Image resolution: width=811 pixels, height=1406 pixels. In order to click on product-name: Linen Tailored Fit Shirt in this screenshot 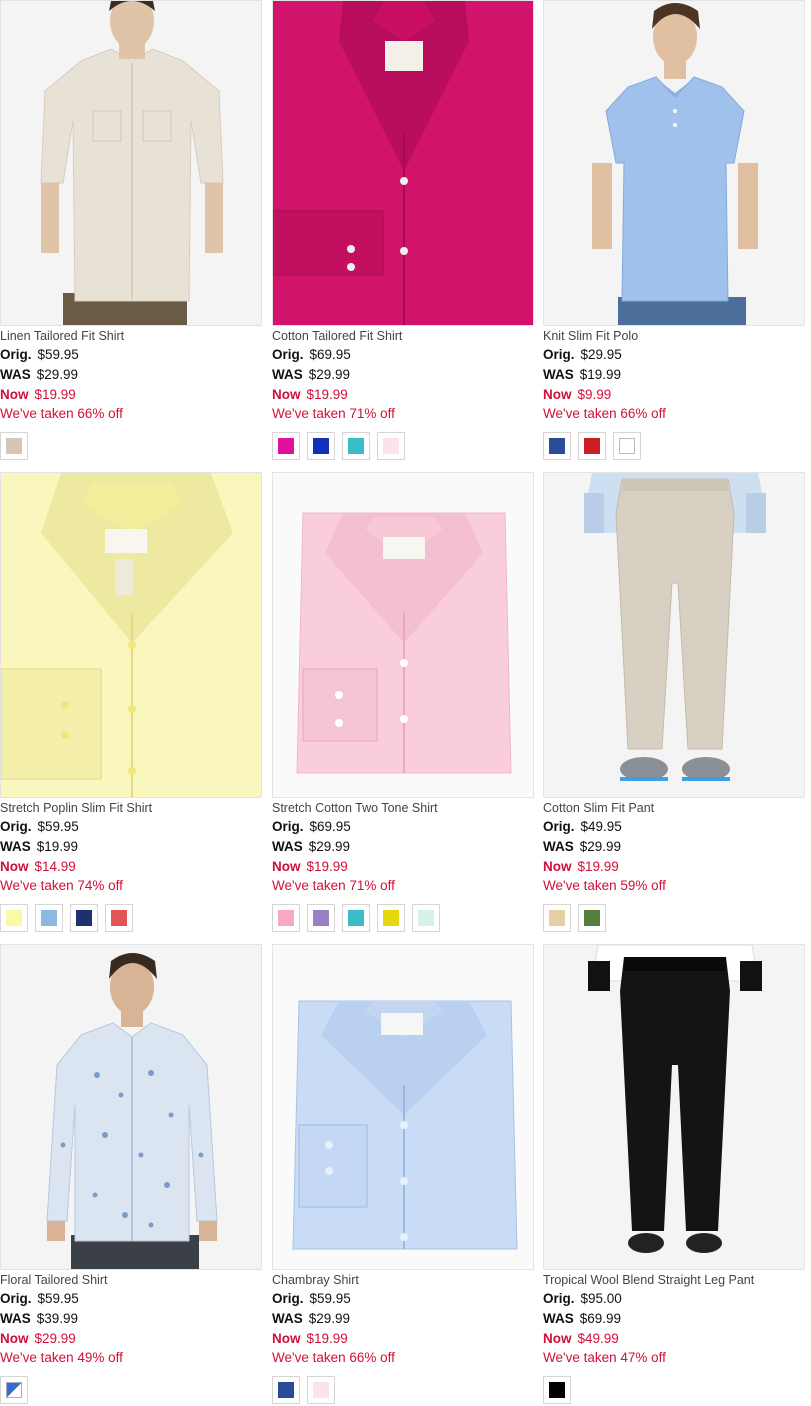, I will do `click(62, 336)`.